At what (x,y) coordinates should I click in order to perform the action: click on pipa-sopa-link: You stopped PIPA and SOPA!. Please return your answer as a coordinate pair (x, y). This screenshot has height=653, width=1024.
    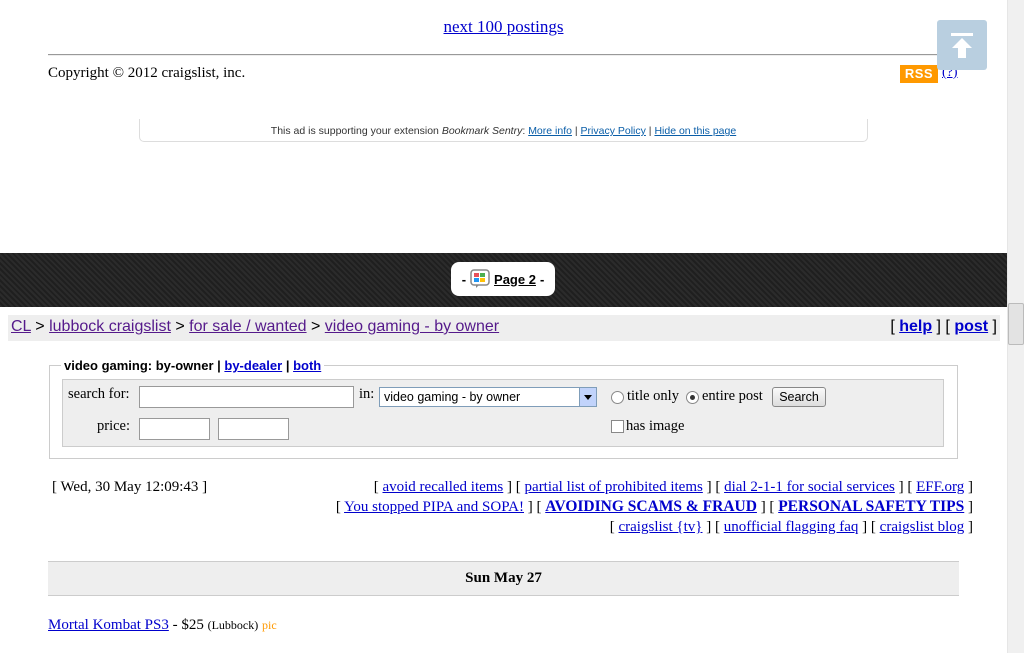
    Looking at the image, I should click on (434, 507).